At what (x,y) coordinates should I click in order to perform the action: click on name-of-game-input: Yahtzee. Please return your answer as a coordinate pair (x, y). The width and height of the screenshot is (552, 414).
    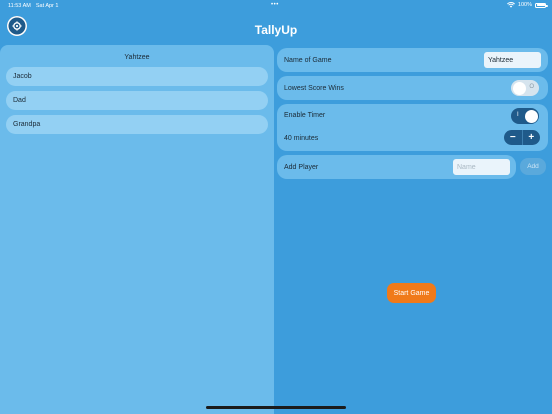
    Looking at the image, I should click on (512, 60).